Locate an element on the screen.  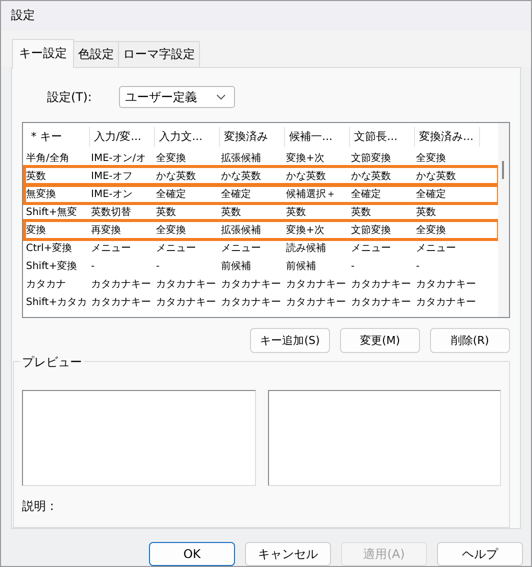
column-header: 変換済み is located at coordinates (252, 137).